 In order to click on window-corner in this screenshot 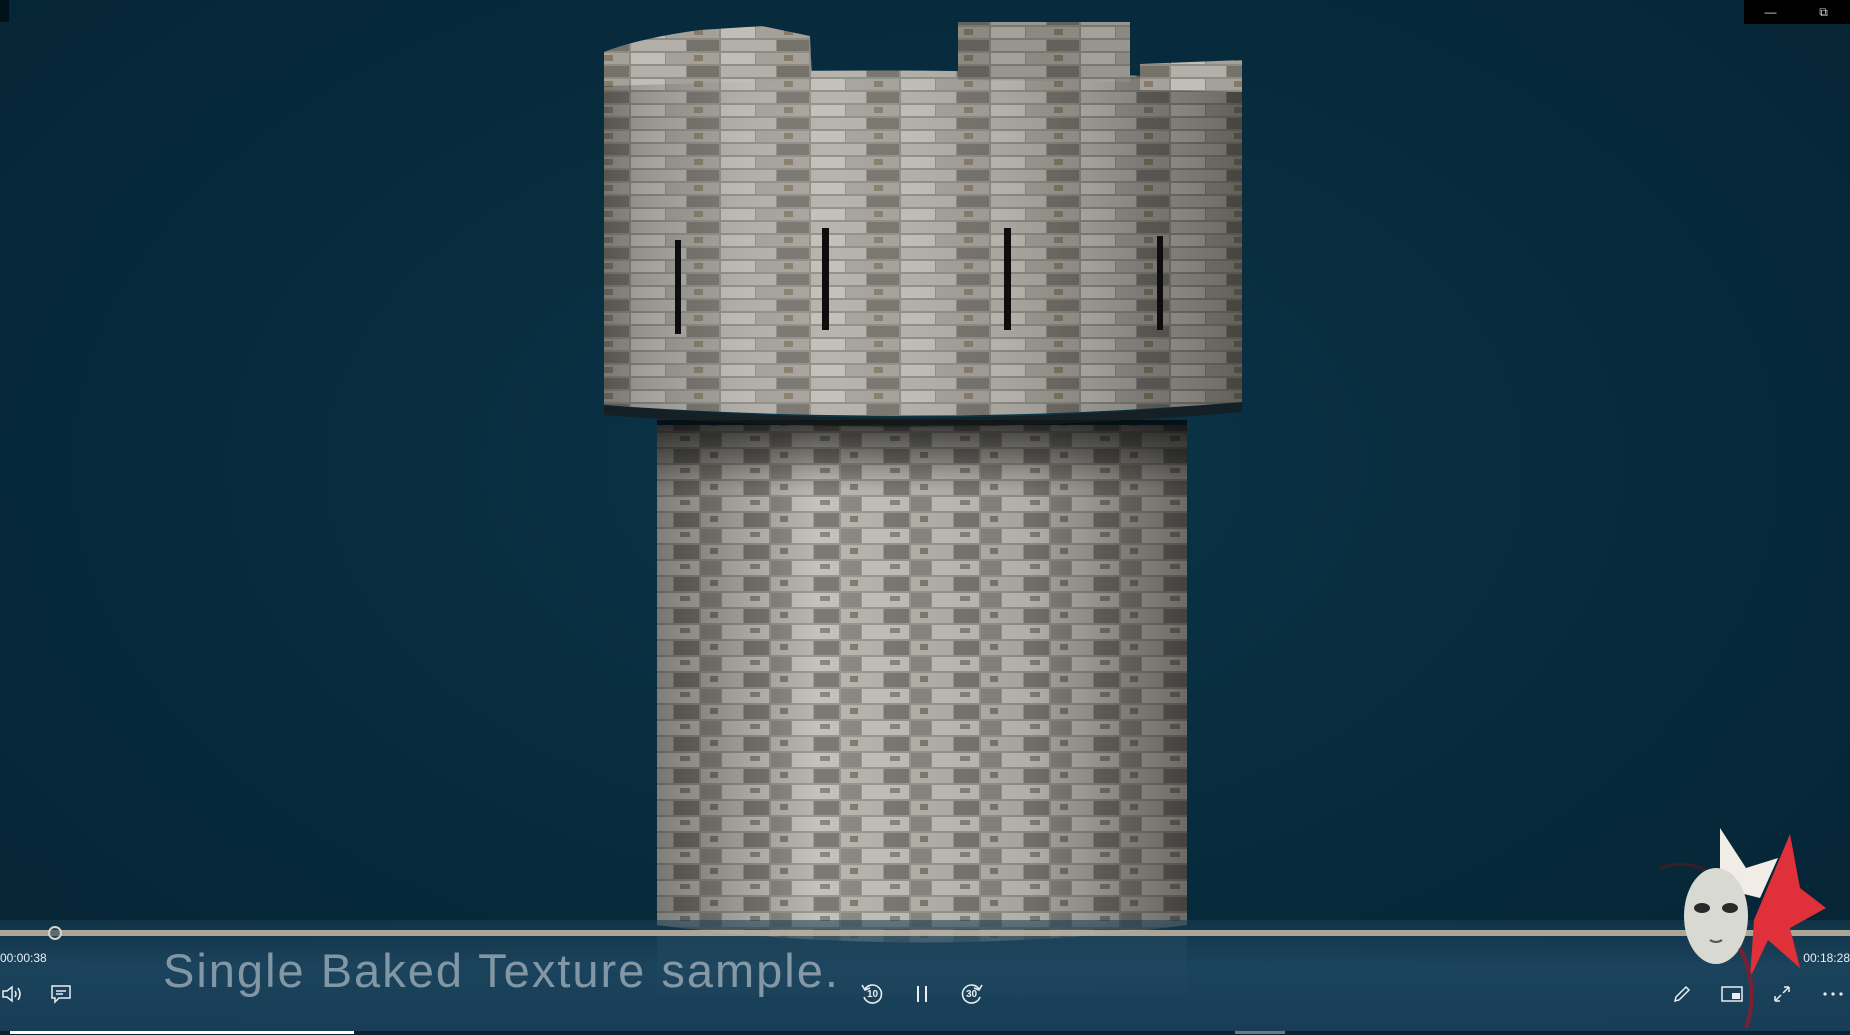, I will do `click(4, 11)`.